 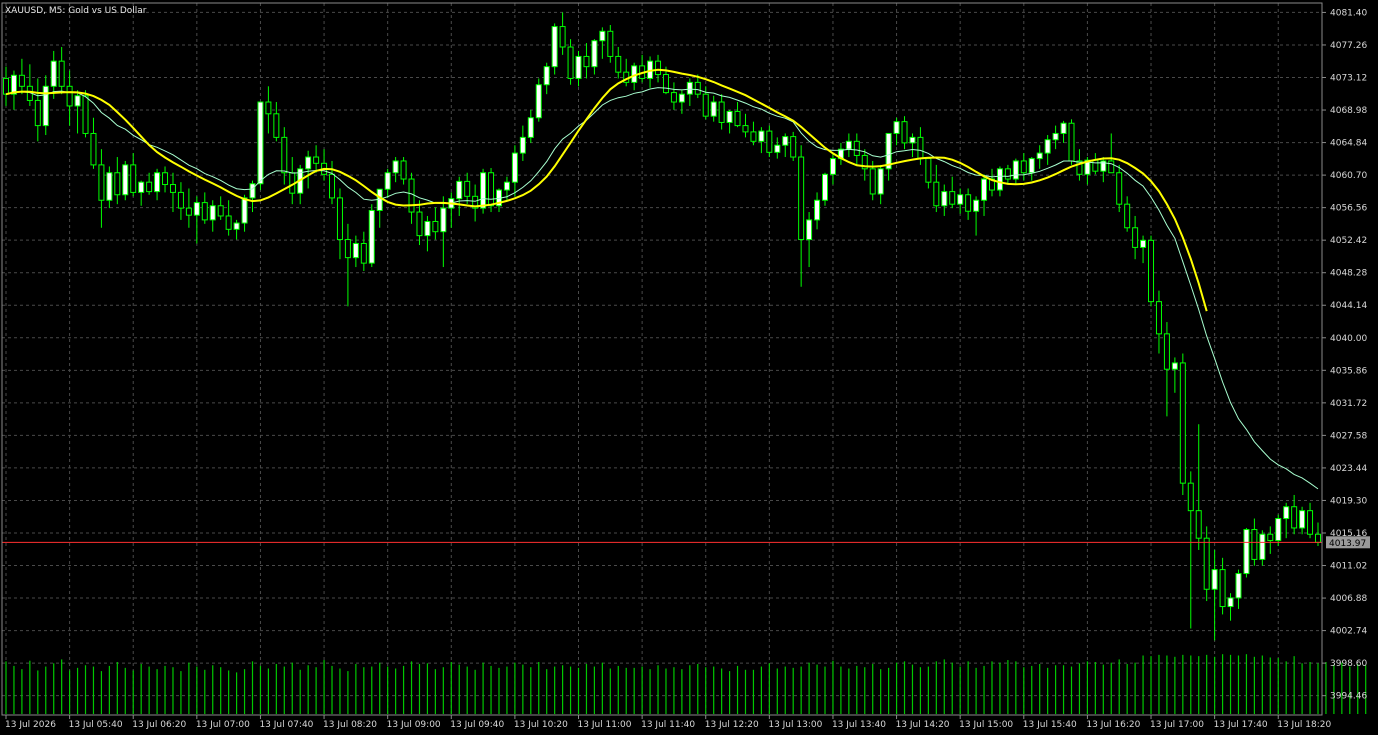 What do you see at coordinates (1348, 306) in the screenshot?
I see `y-tick-label: 4044.14` at bounding box center [1348, 306].